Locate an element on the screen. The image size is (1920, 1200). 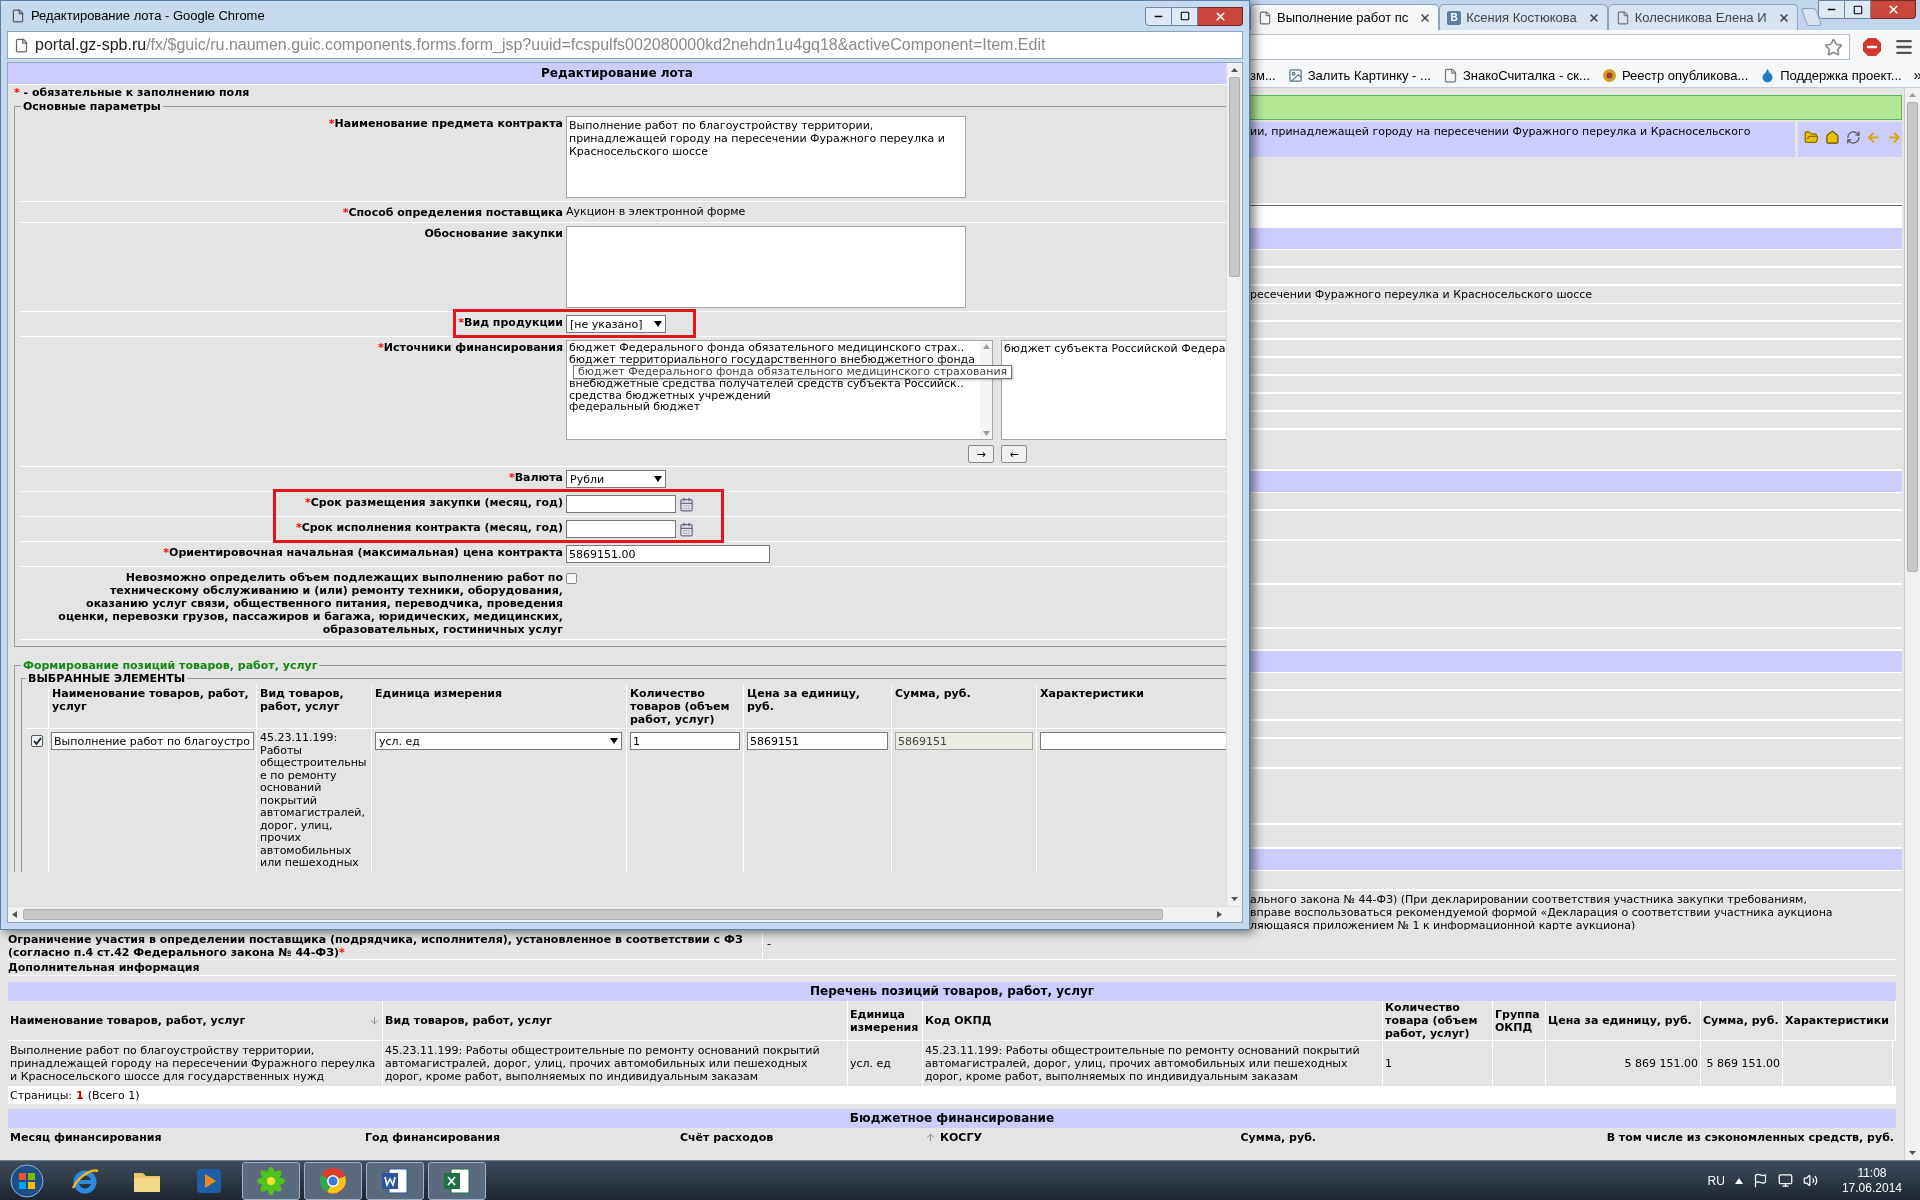
list-option: бюджет Федерального фонда обязательного медицинского страх.. is located at coordinates (773, 348).